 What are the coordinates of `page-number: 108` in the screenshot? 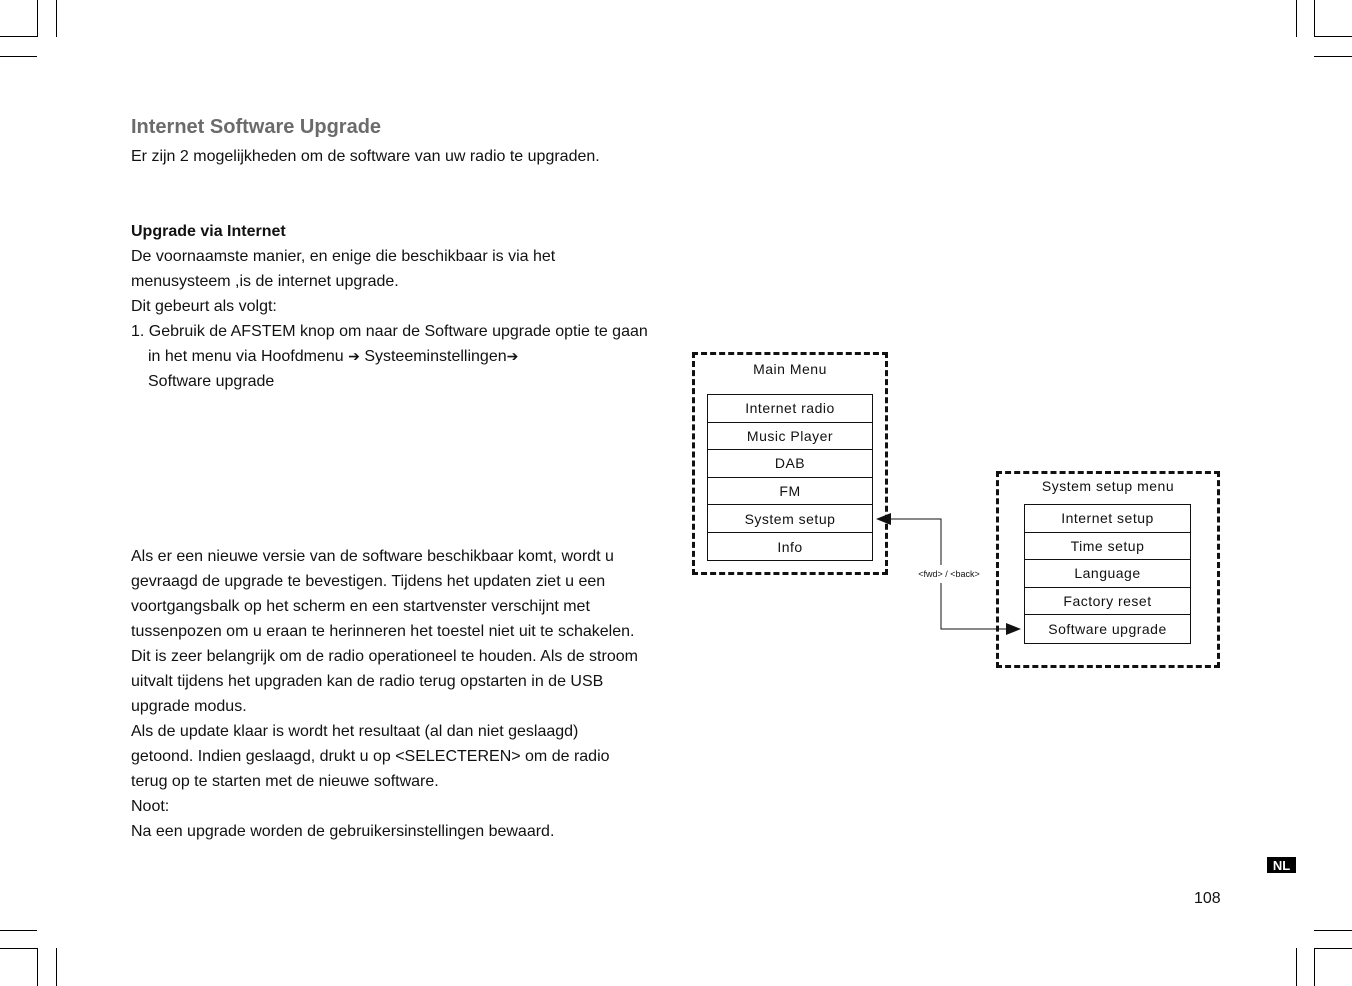 It's located at (1207, 898).